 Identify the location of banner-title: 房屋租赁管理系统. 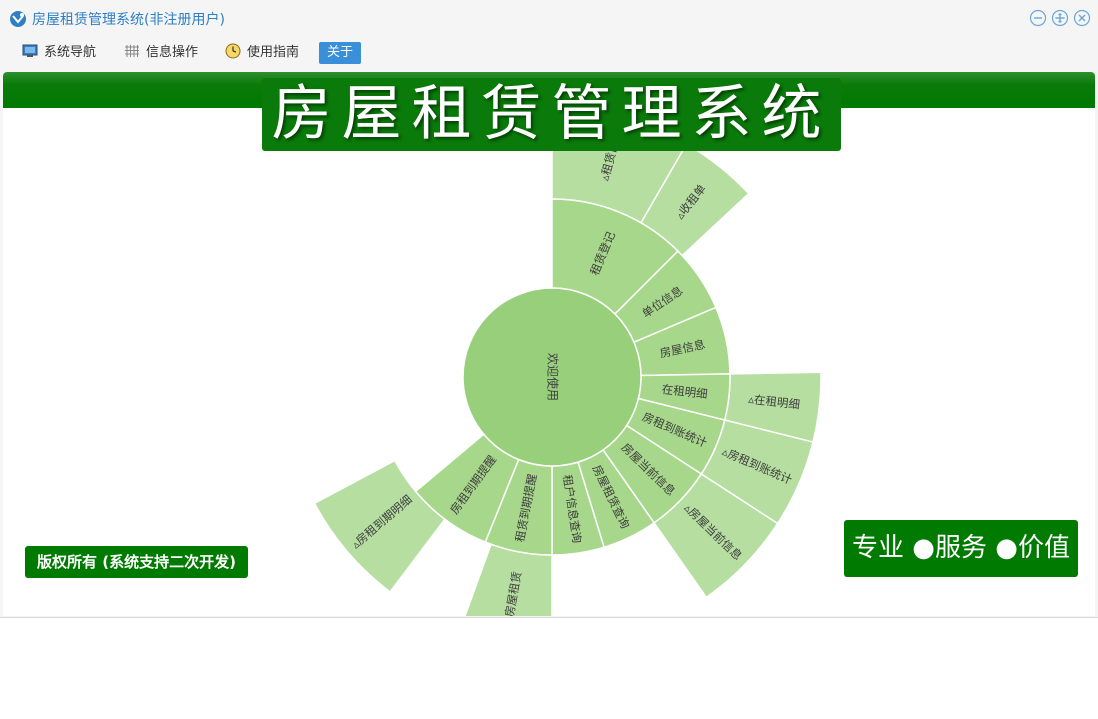
(551, 114).